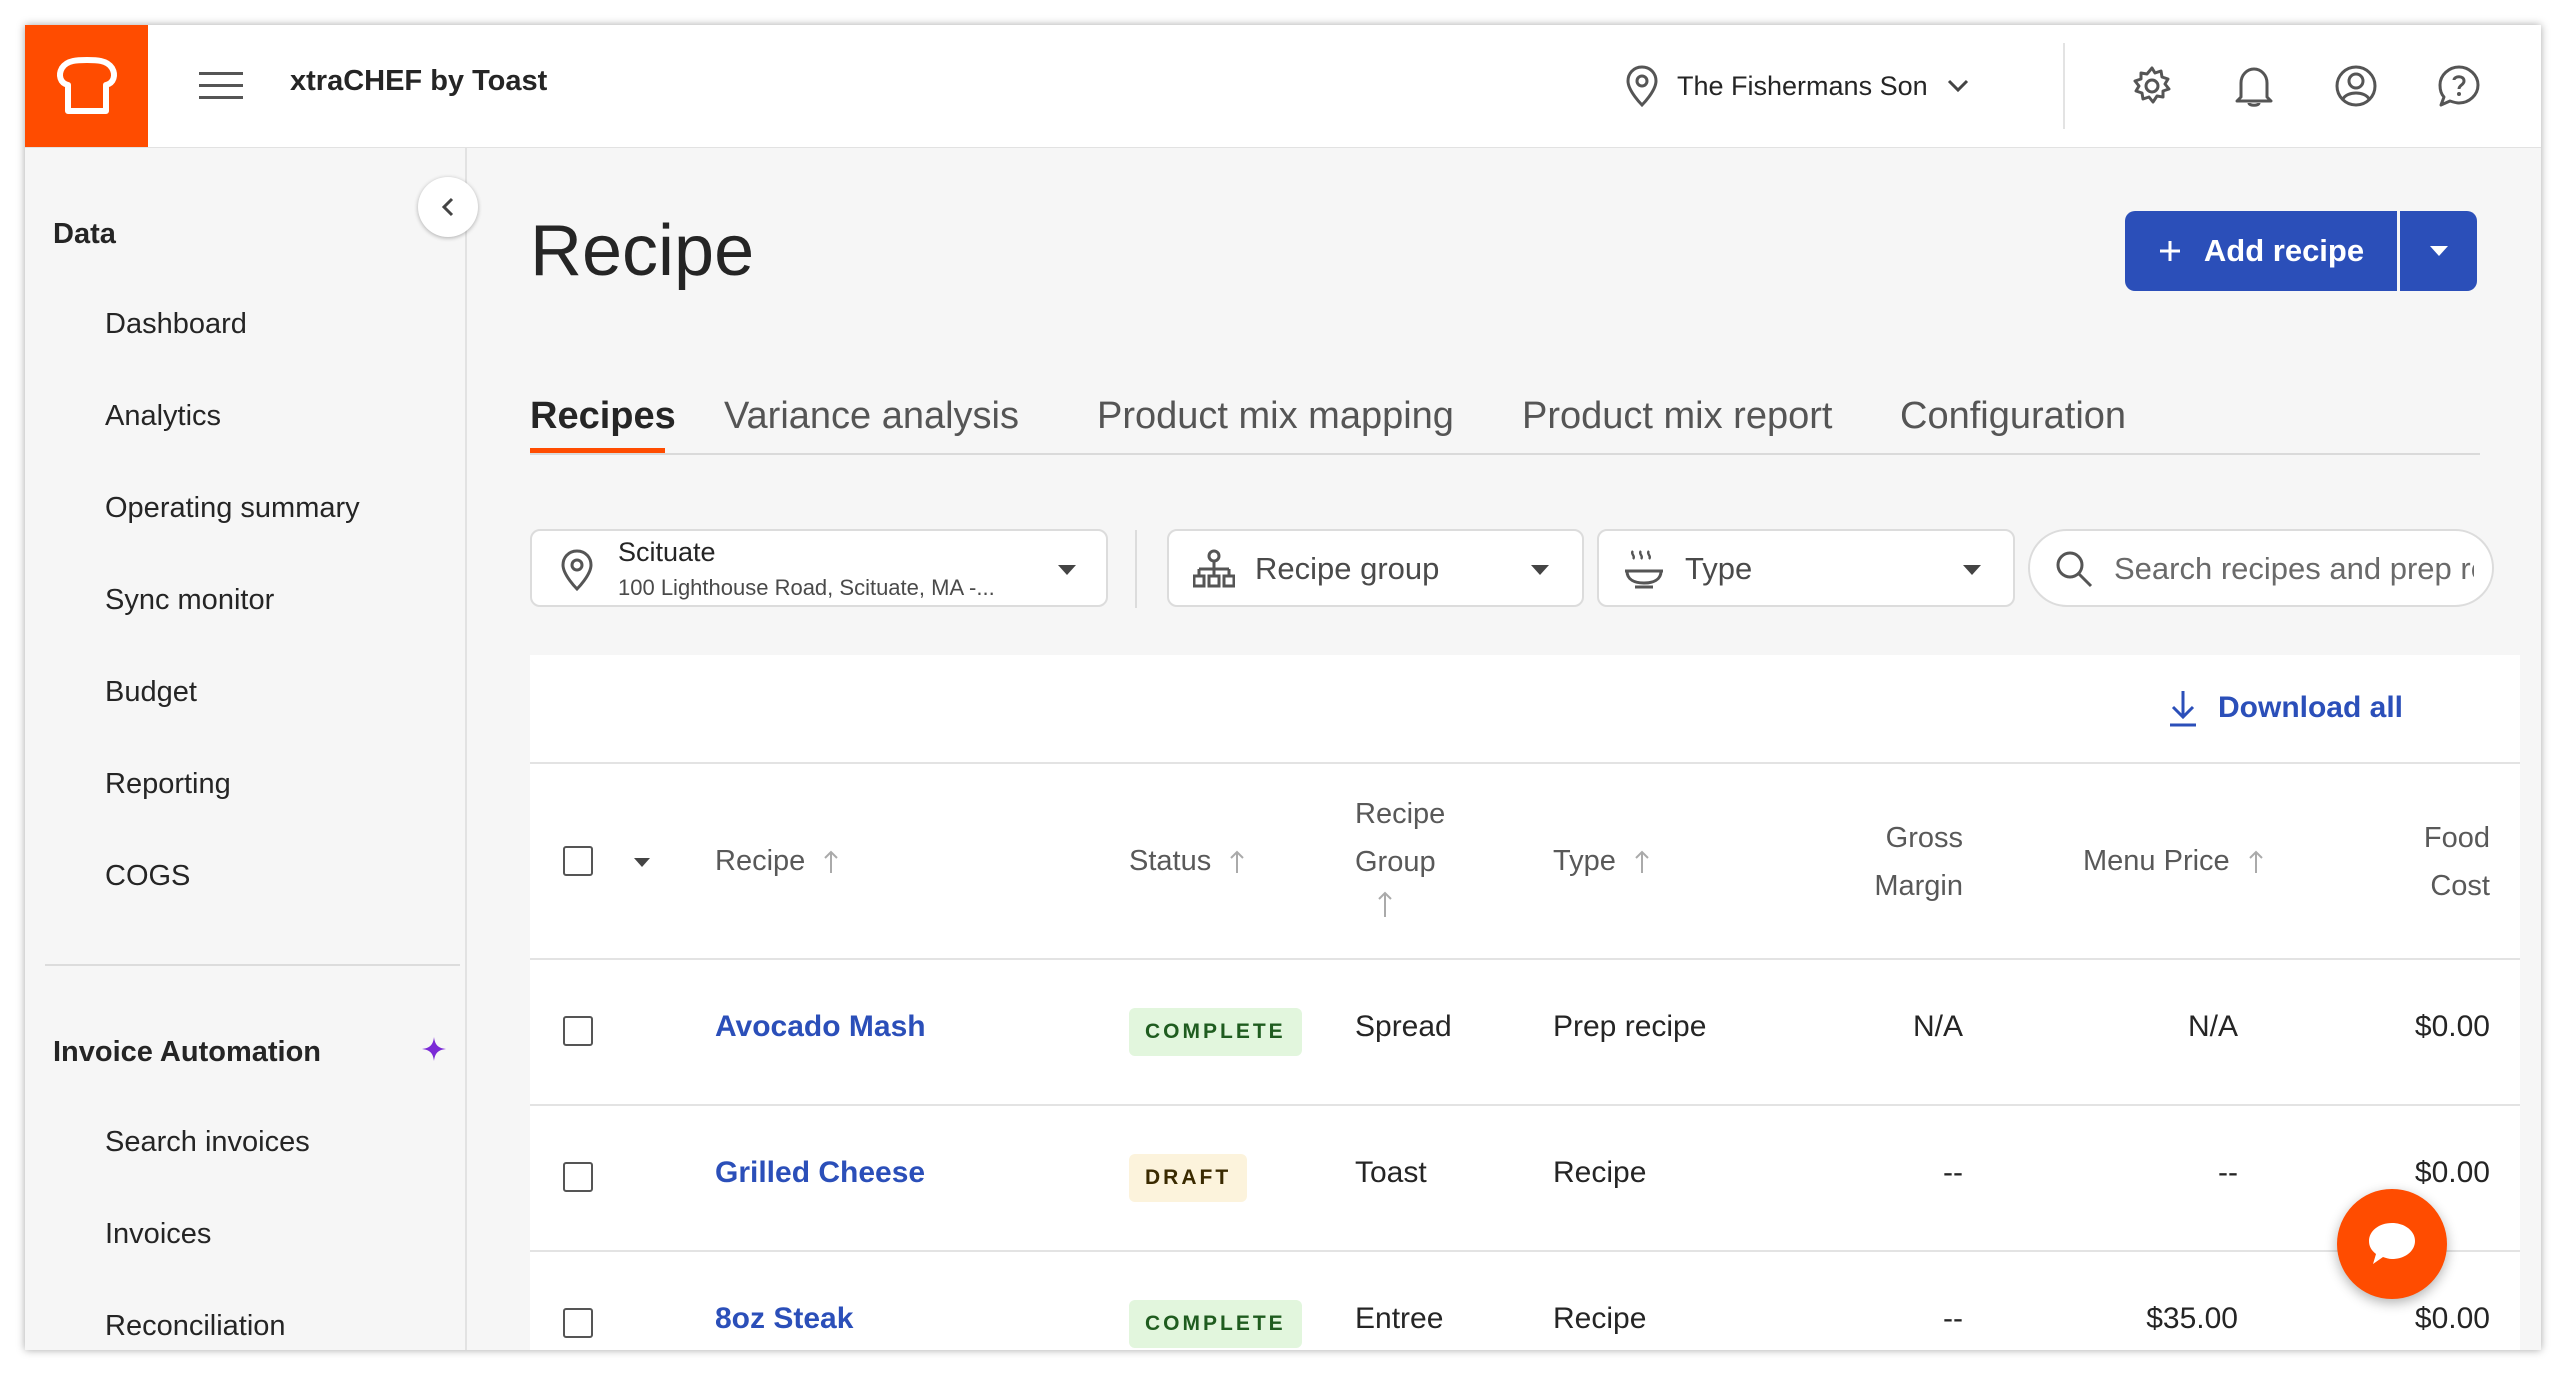  Describe the element at coordinates (2460, 886) in the screenshot. I see `header-food-cost-line2: Cost` at that location.